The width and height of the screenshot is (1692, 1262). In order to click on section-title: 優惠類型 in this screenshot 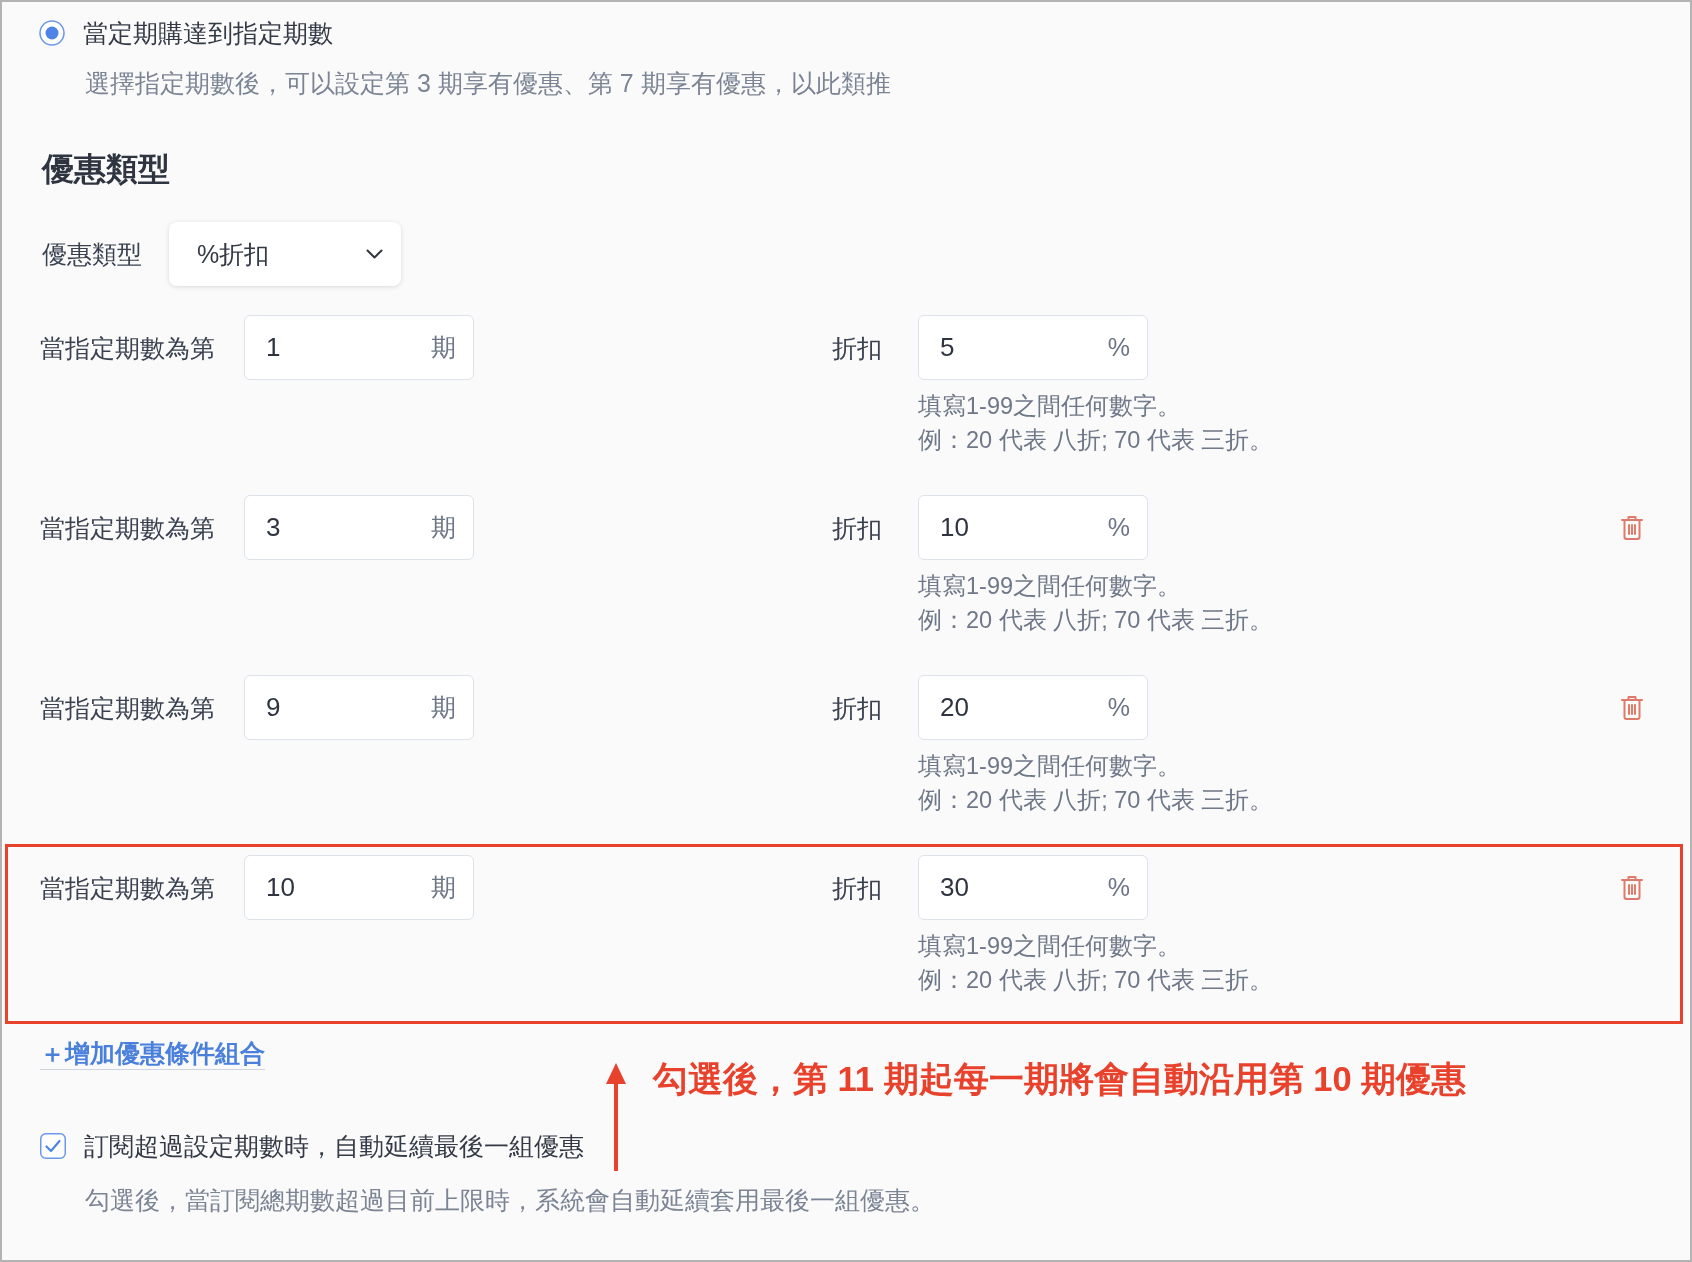, I will do `click(106, 169)`.